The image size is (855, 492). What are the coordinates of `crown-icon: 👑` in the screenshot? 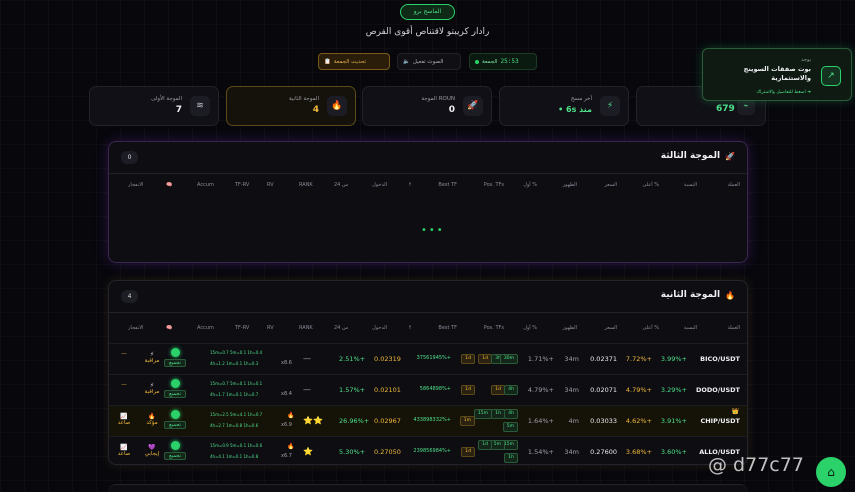 It's located at (735, 411).